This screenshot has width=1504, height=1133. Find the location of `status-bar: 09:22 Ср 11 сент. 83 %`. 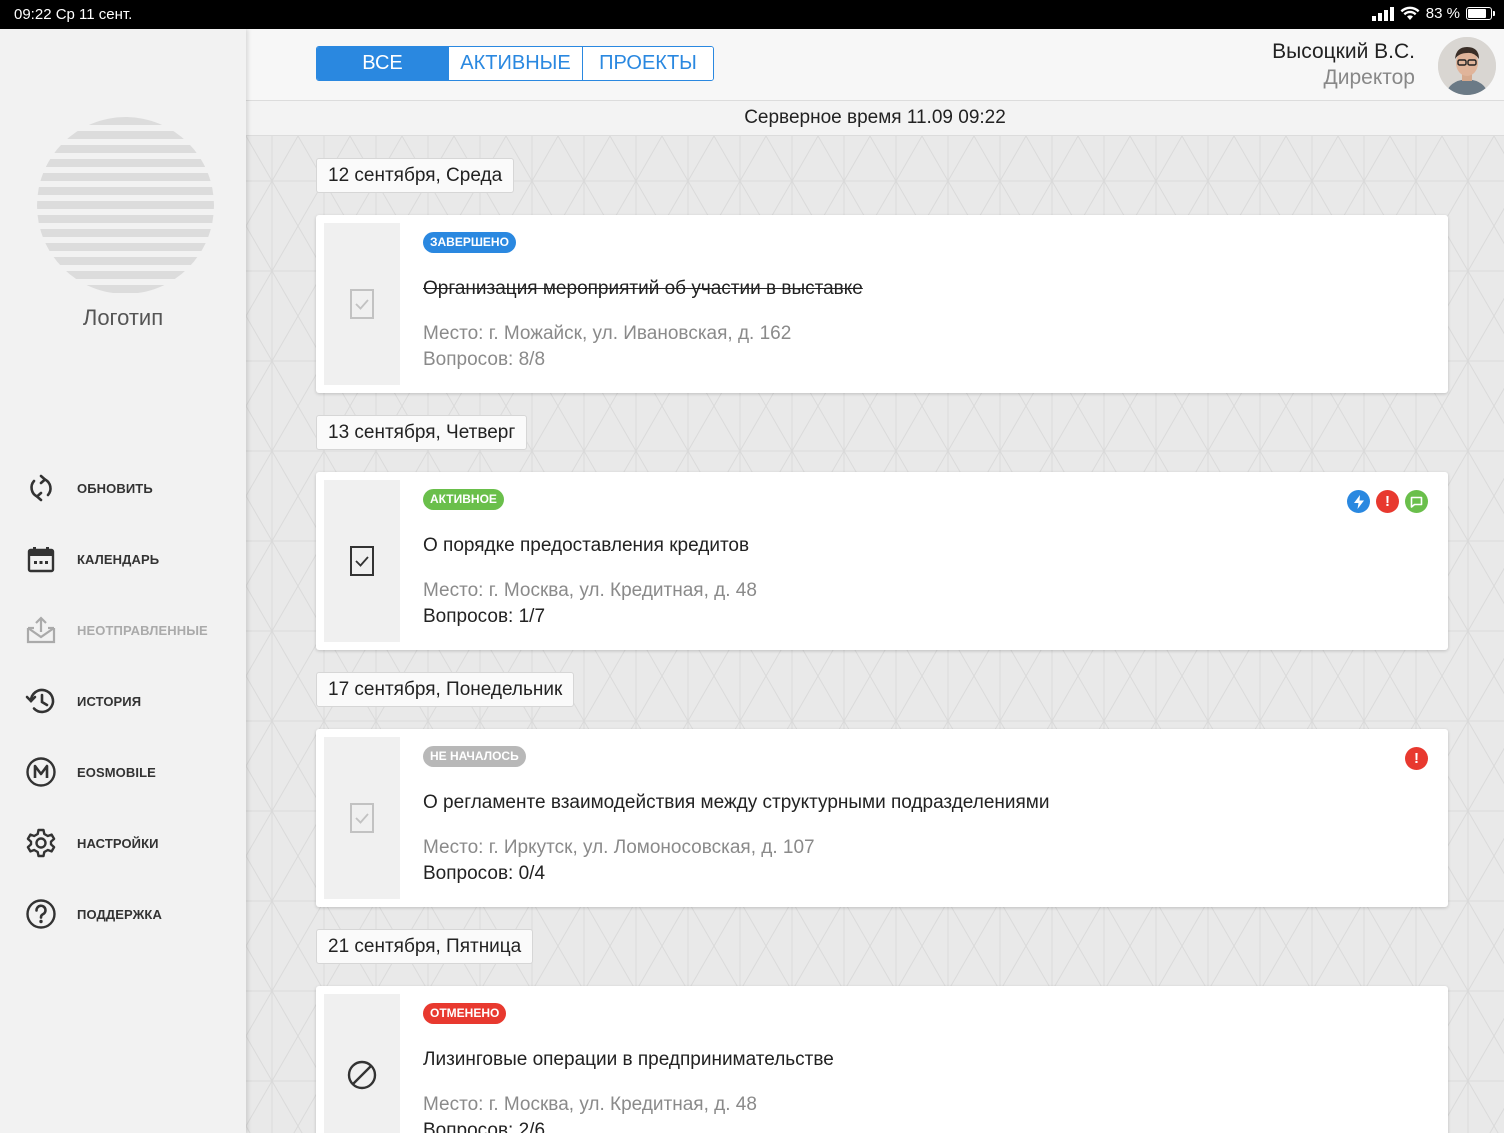

status-bar: 09:22 Ср 11 сент. 83 % is located at coordinates (752, 14).